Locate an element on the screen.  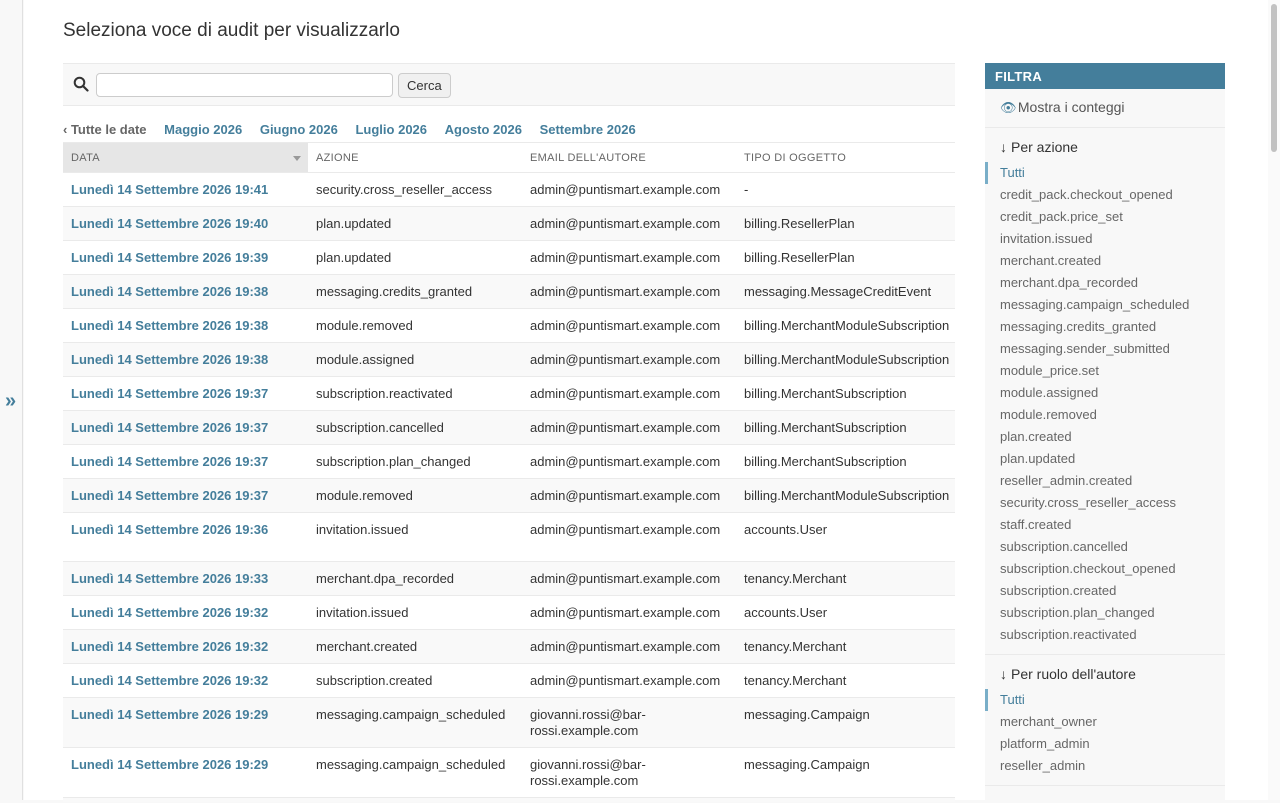
filter-option: plan.created is located at coordinates (1105, 437).